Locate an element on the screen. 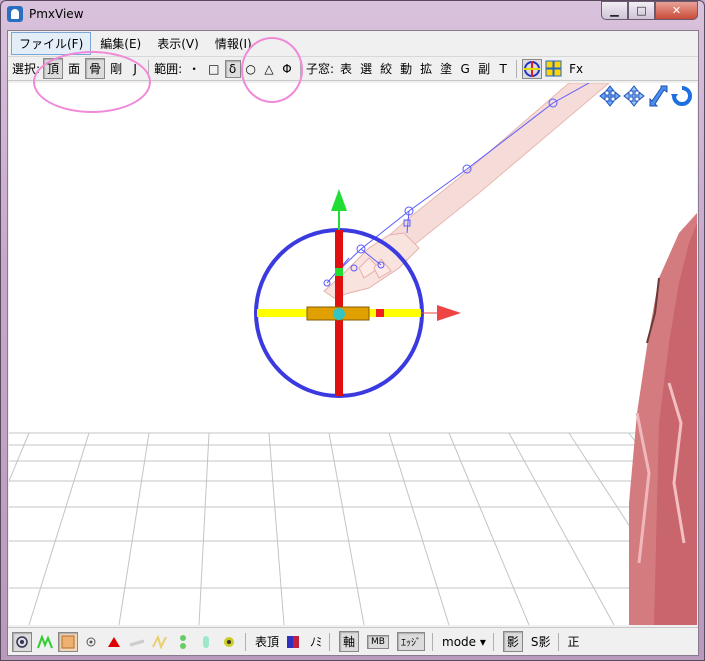 This screenshot has height=661, width=705. hair-icon is located at coordinates (137, 642).